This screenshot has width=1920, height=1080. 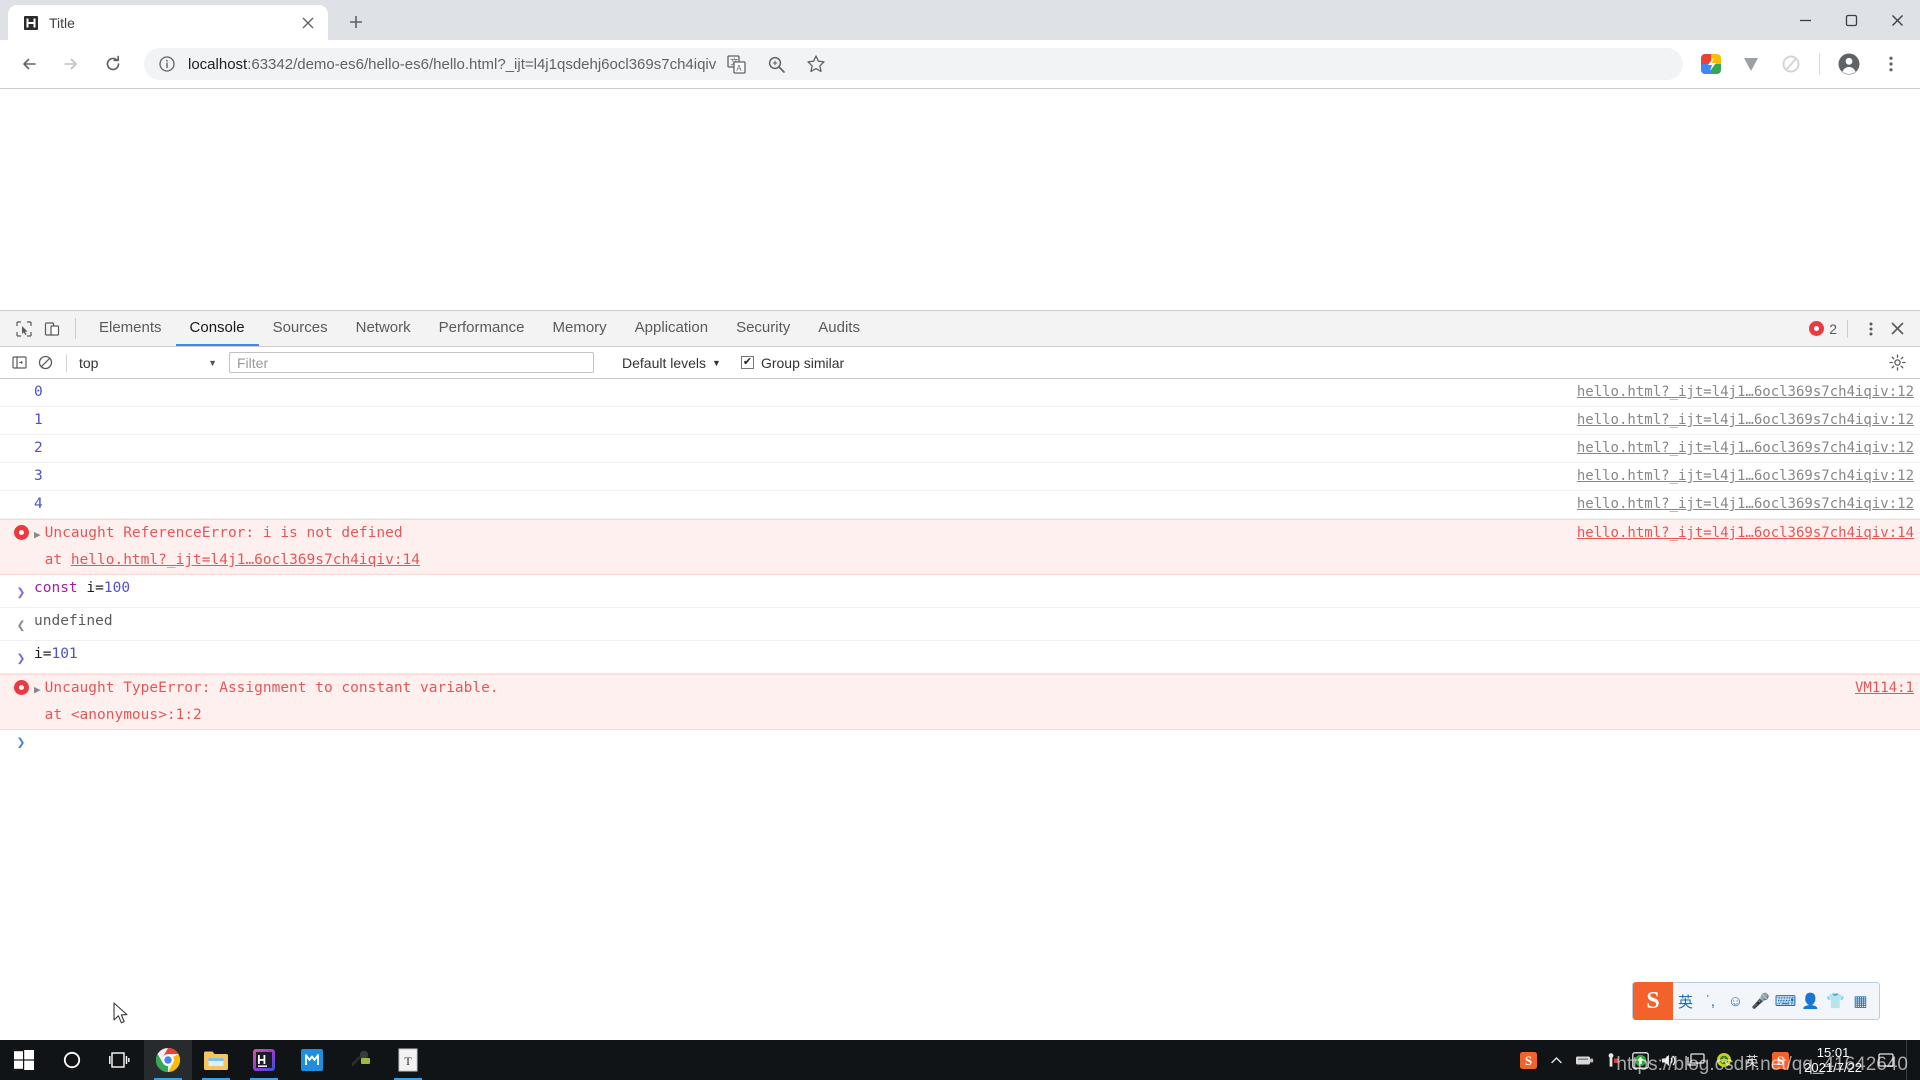 I want to click on ime-keyboard-icon: ⌨, so click(x=1785, y=1001).